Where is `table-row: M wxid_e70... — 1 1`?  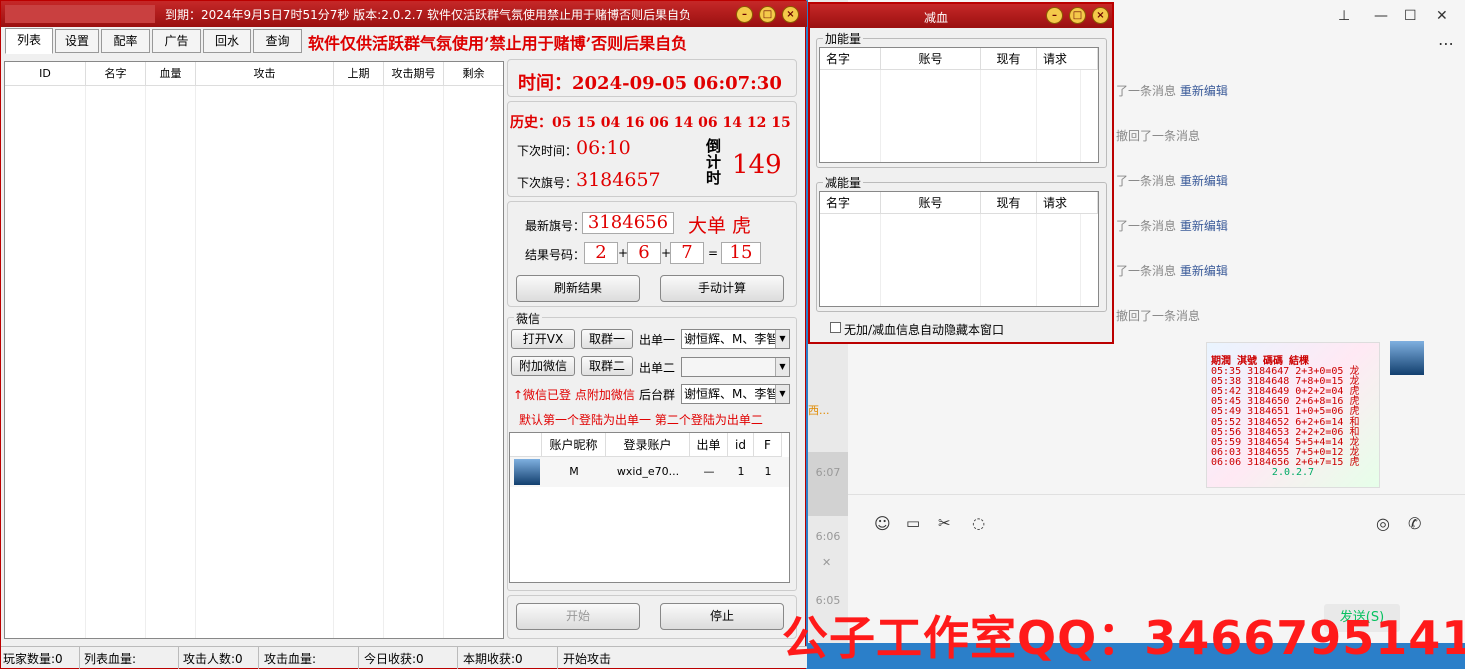
table-row: M wxid_e70... — 1 1 is located at coordinates (649, 472).